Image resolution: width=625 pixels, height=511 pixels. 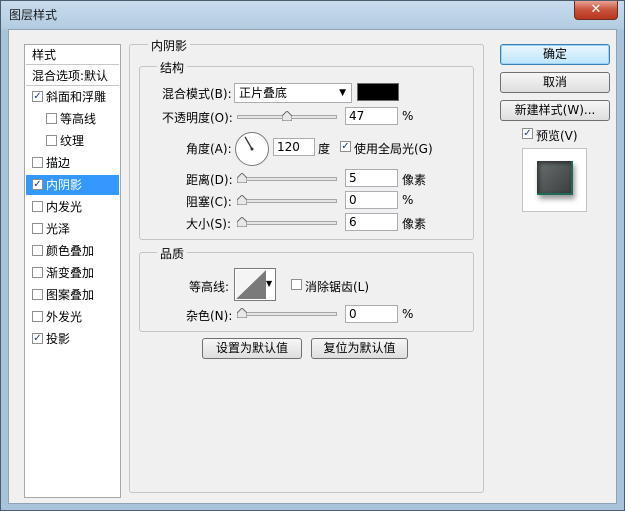 I want to click on size-label: 大小(S):, so click(x=209, y=224).